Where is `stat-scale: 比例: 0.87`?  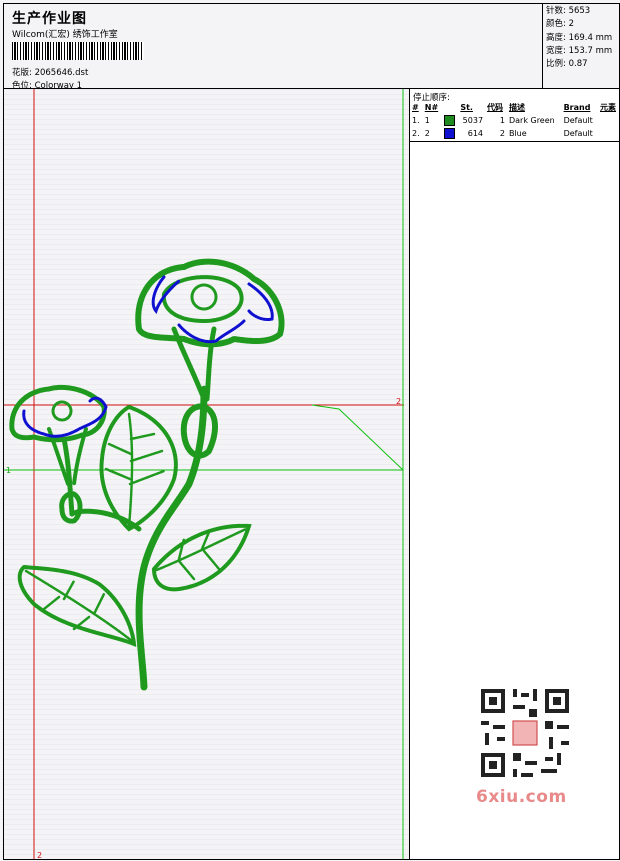
stat-scale: 比例: 0.87 is located at coordinates (567, 64).